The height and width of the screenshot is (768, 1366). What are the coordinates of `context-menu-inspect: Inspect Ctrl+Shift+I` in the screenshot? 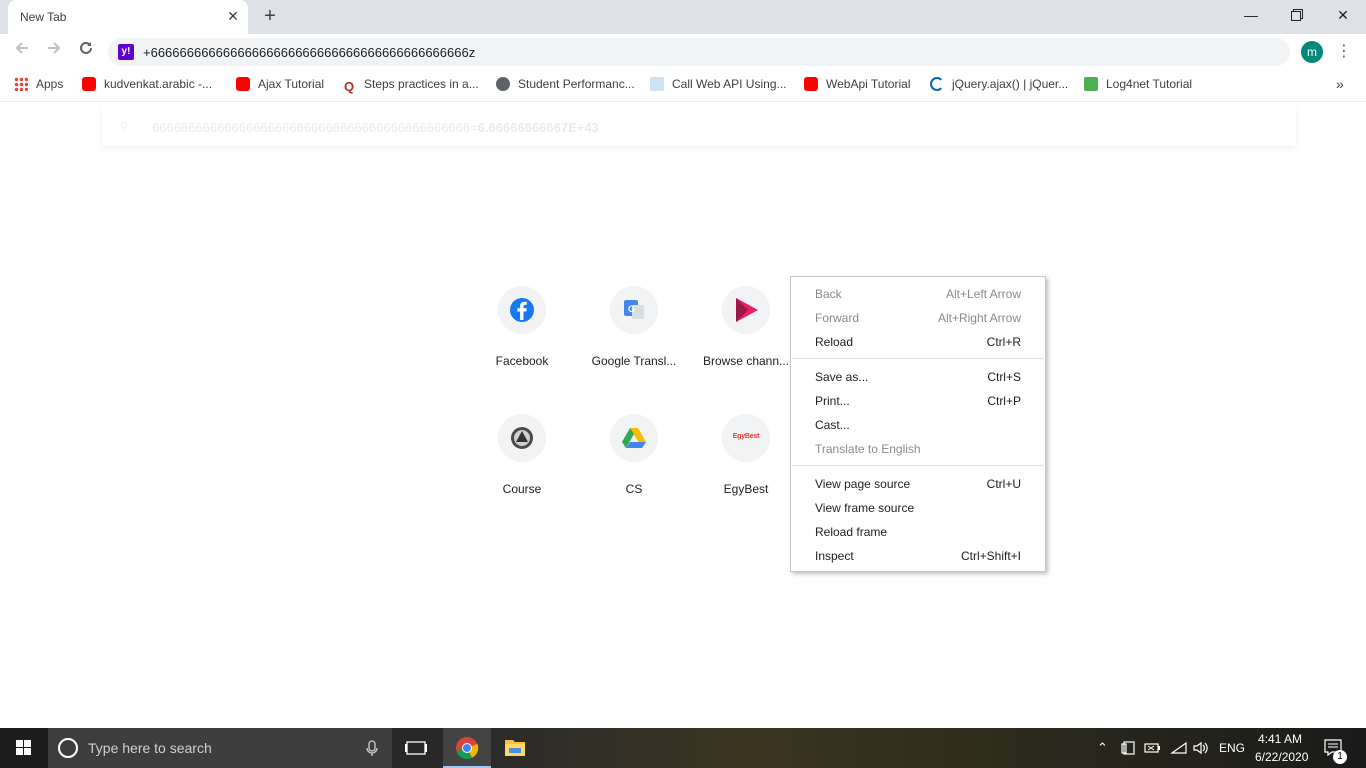 It's located at (918, 556).